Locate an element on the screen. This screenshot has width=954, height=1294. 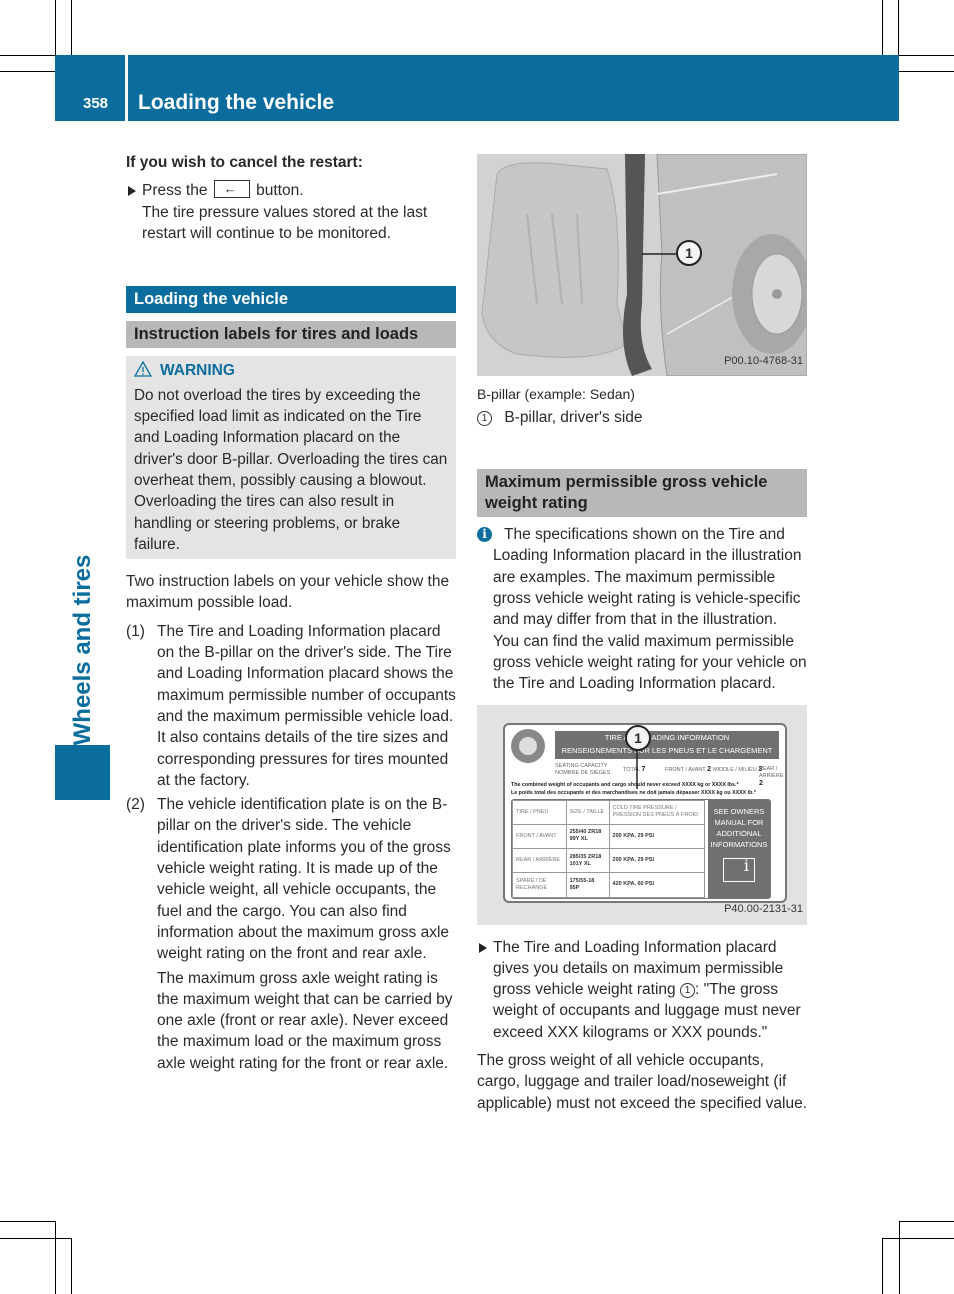
warning-triangle-icon is located at coordinates (143, 369).